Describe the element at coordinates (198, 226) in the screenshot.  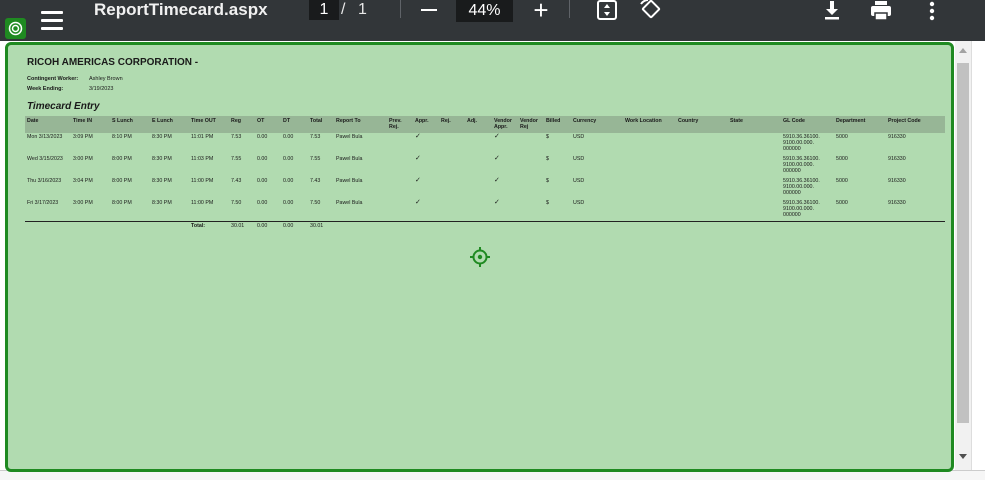
I see `totals-label: Total:` at that location.